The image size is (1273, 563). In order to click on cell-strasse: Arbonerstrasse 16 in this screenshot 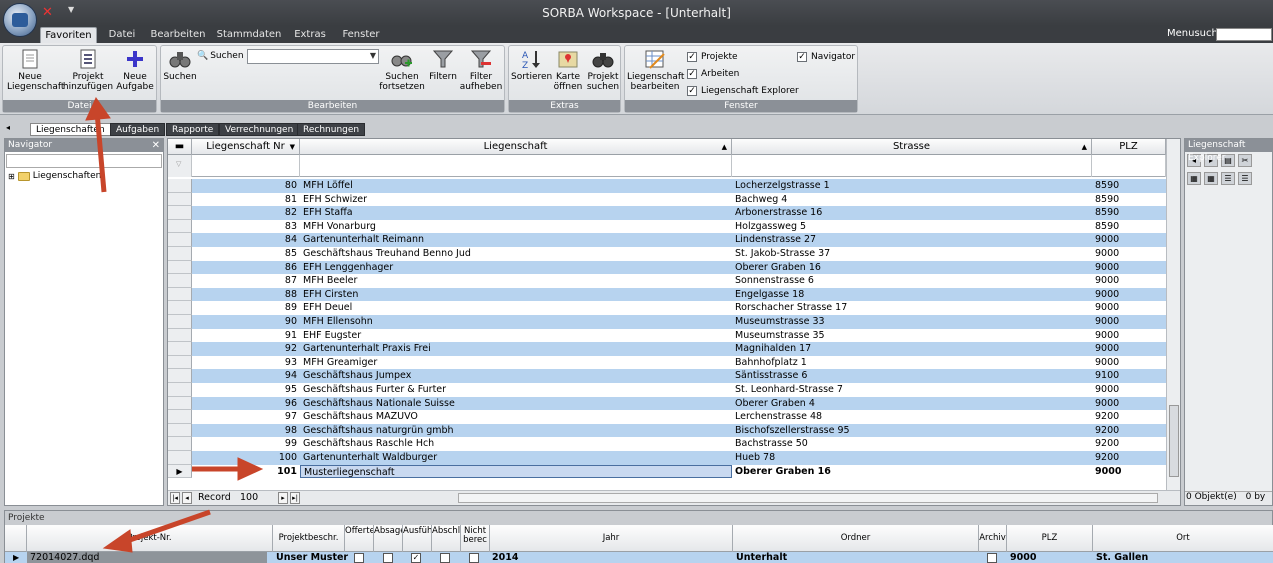, I will do `click(912, 213)`.